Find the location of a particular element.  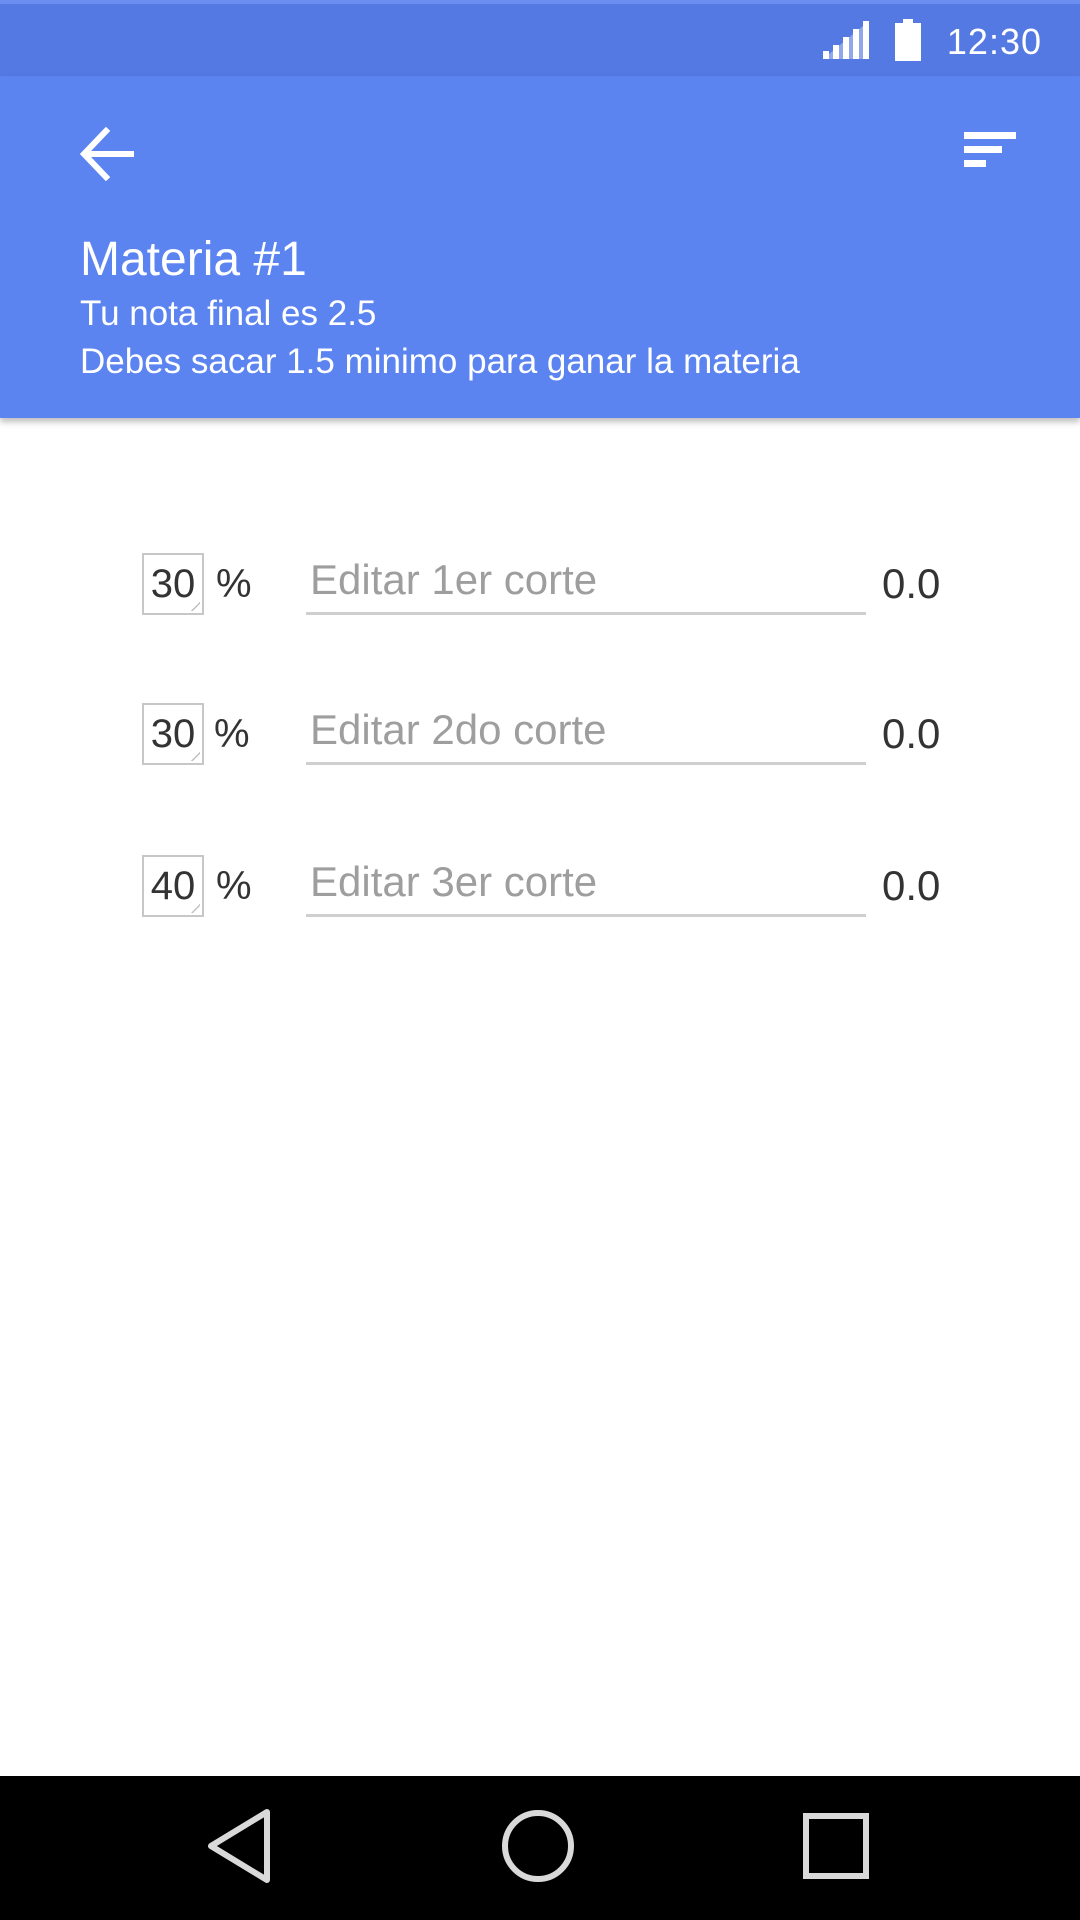

sort-button is located at coordinates (994, 156).